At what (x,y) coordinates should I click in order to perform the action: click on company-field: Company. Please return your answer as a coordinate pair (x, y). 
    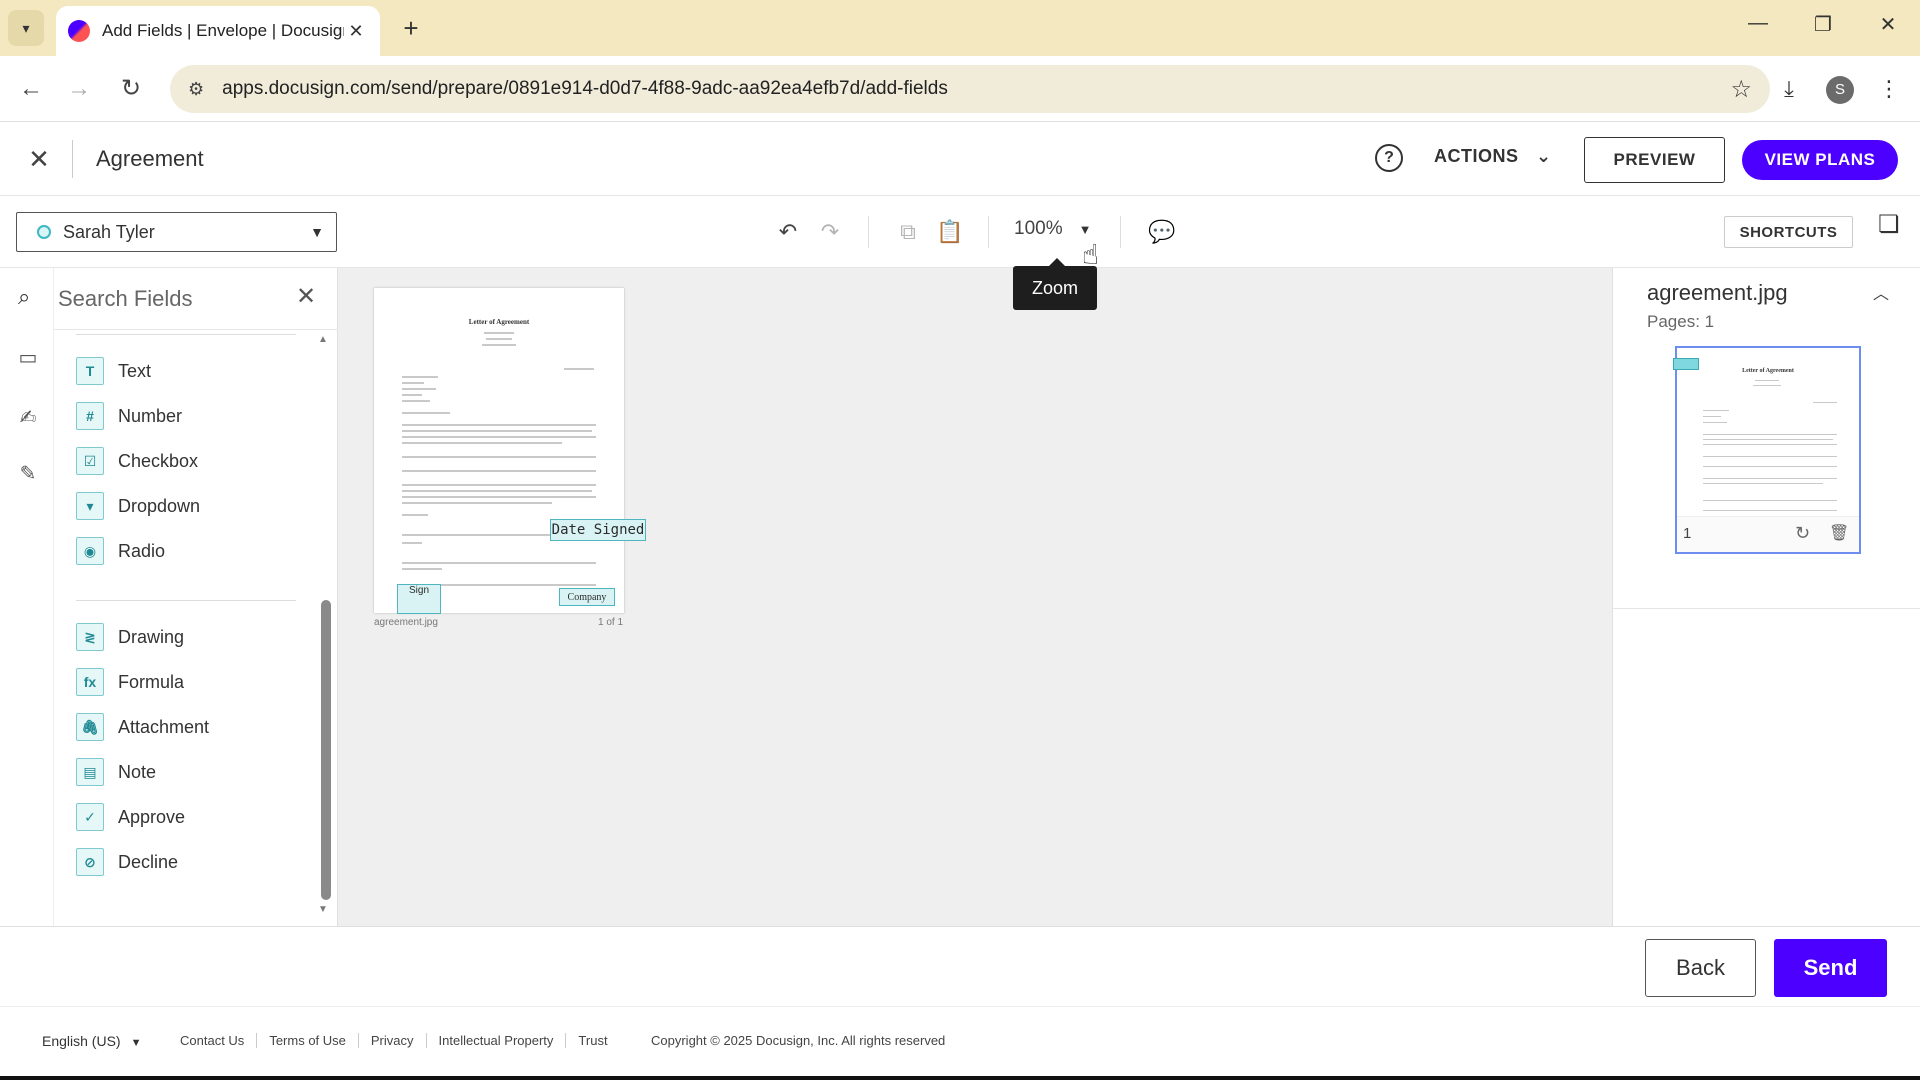
    Looking at the image, I should click on (587, 597).